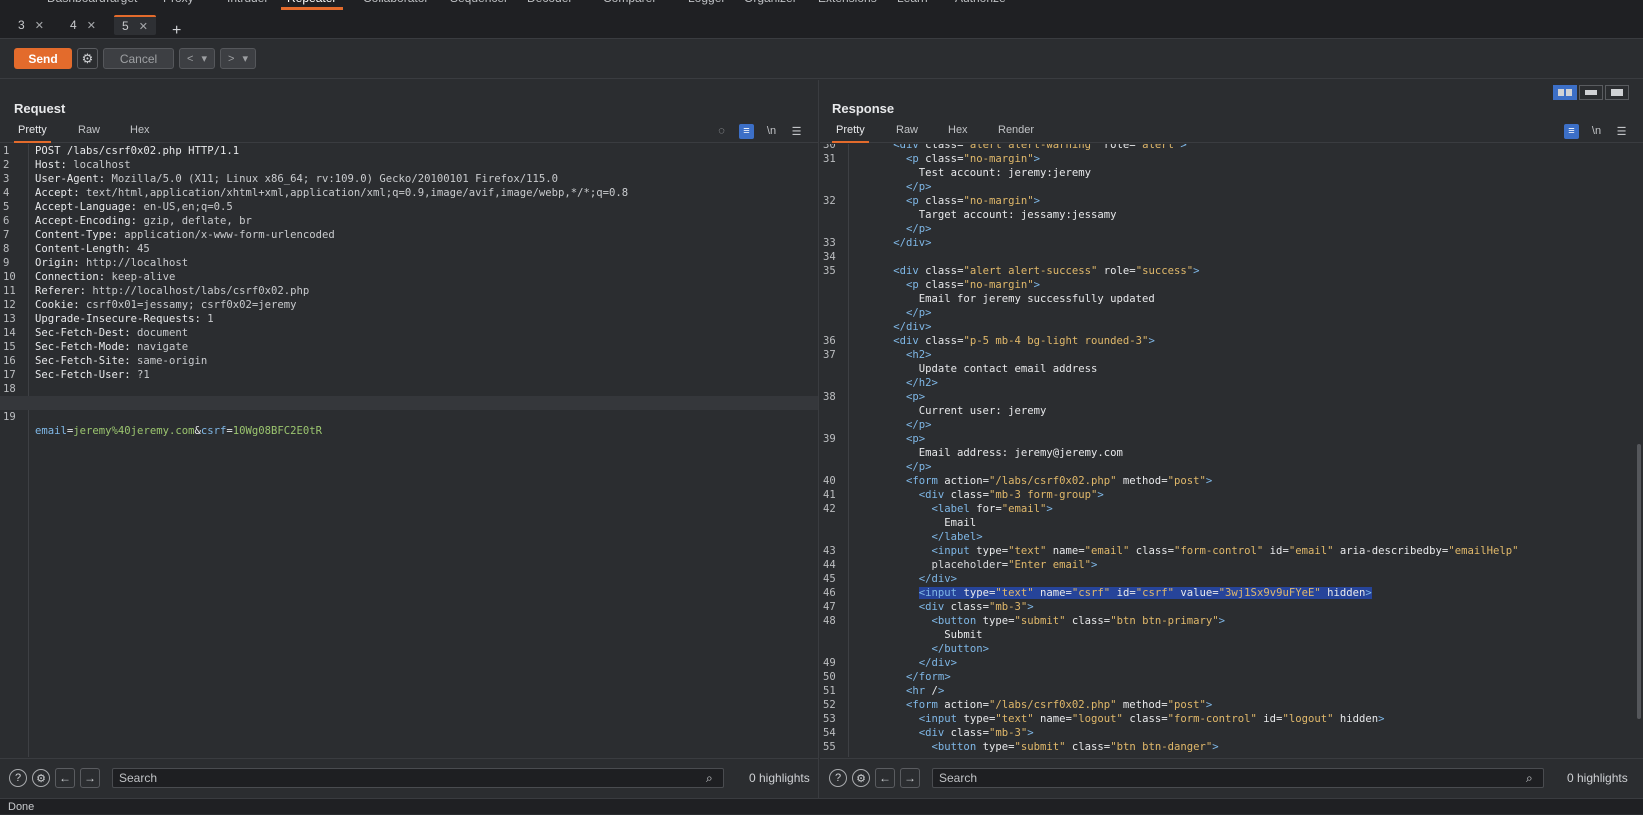  I want to click on response-line: Current user: jeremy, so click(1231, 411).